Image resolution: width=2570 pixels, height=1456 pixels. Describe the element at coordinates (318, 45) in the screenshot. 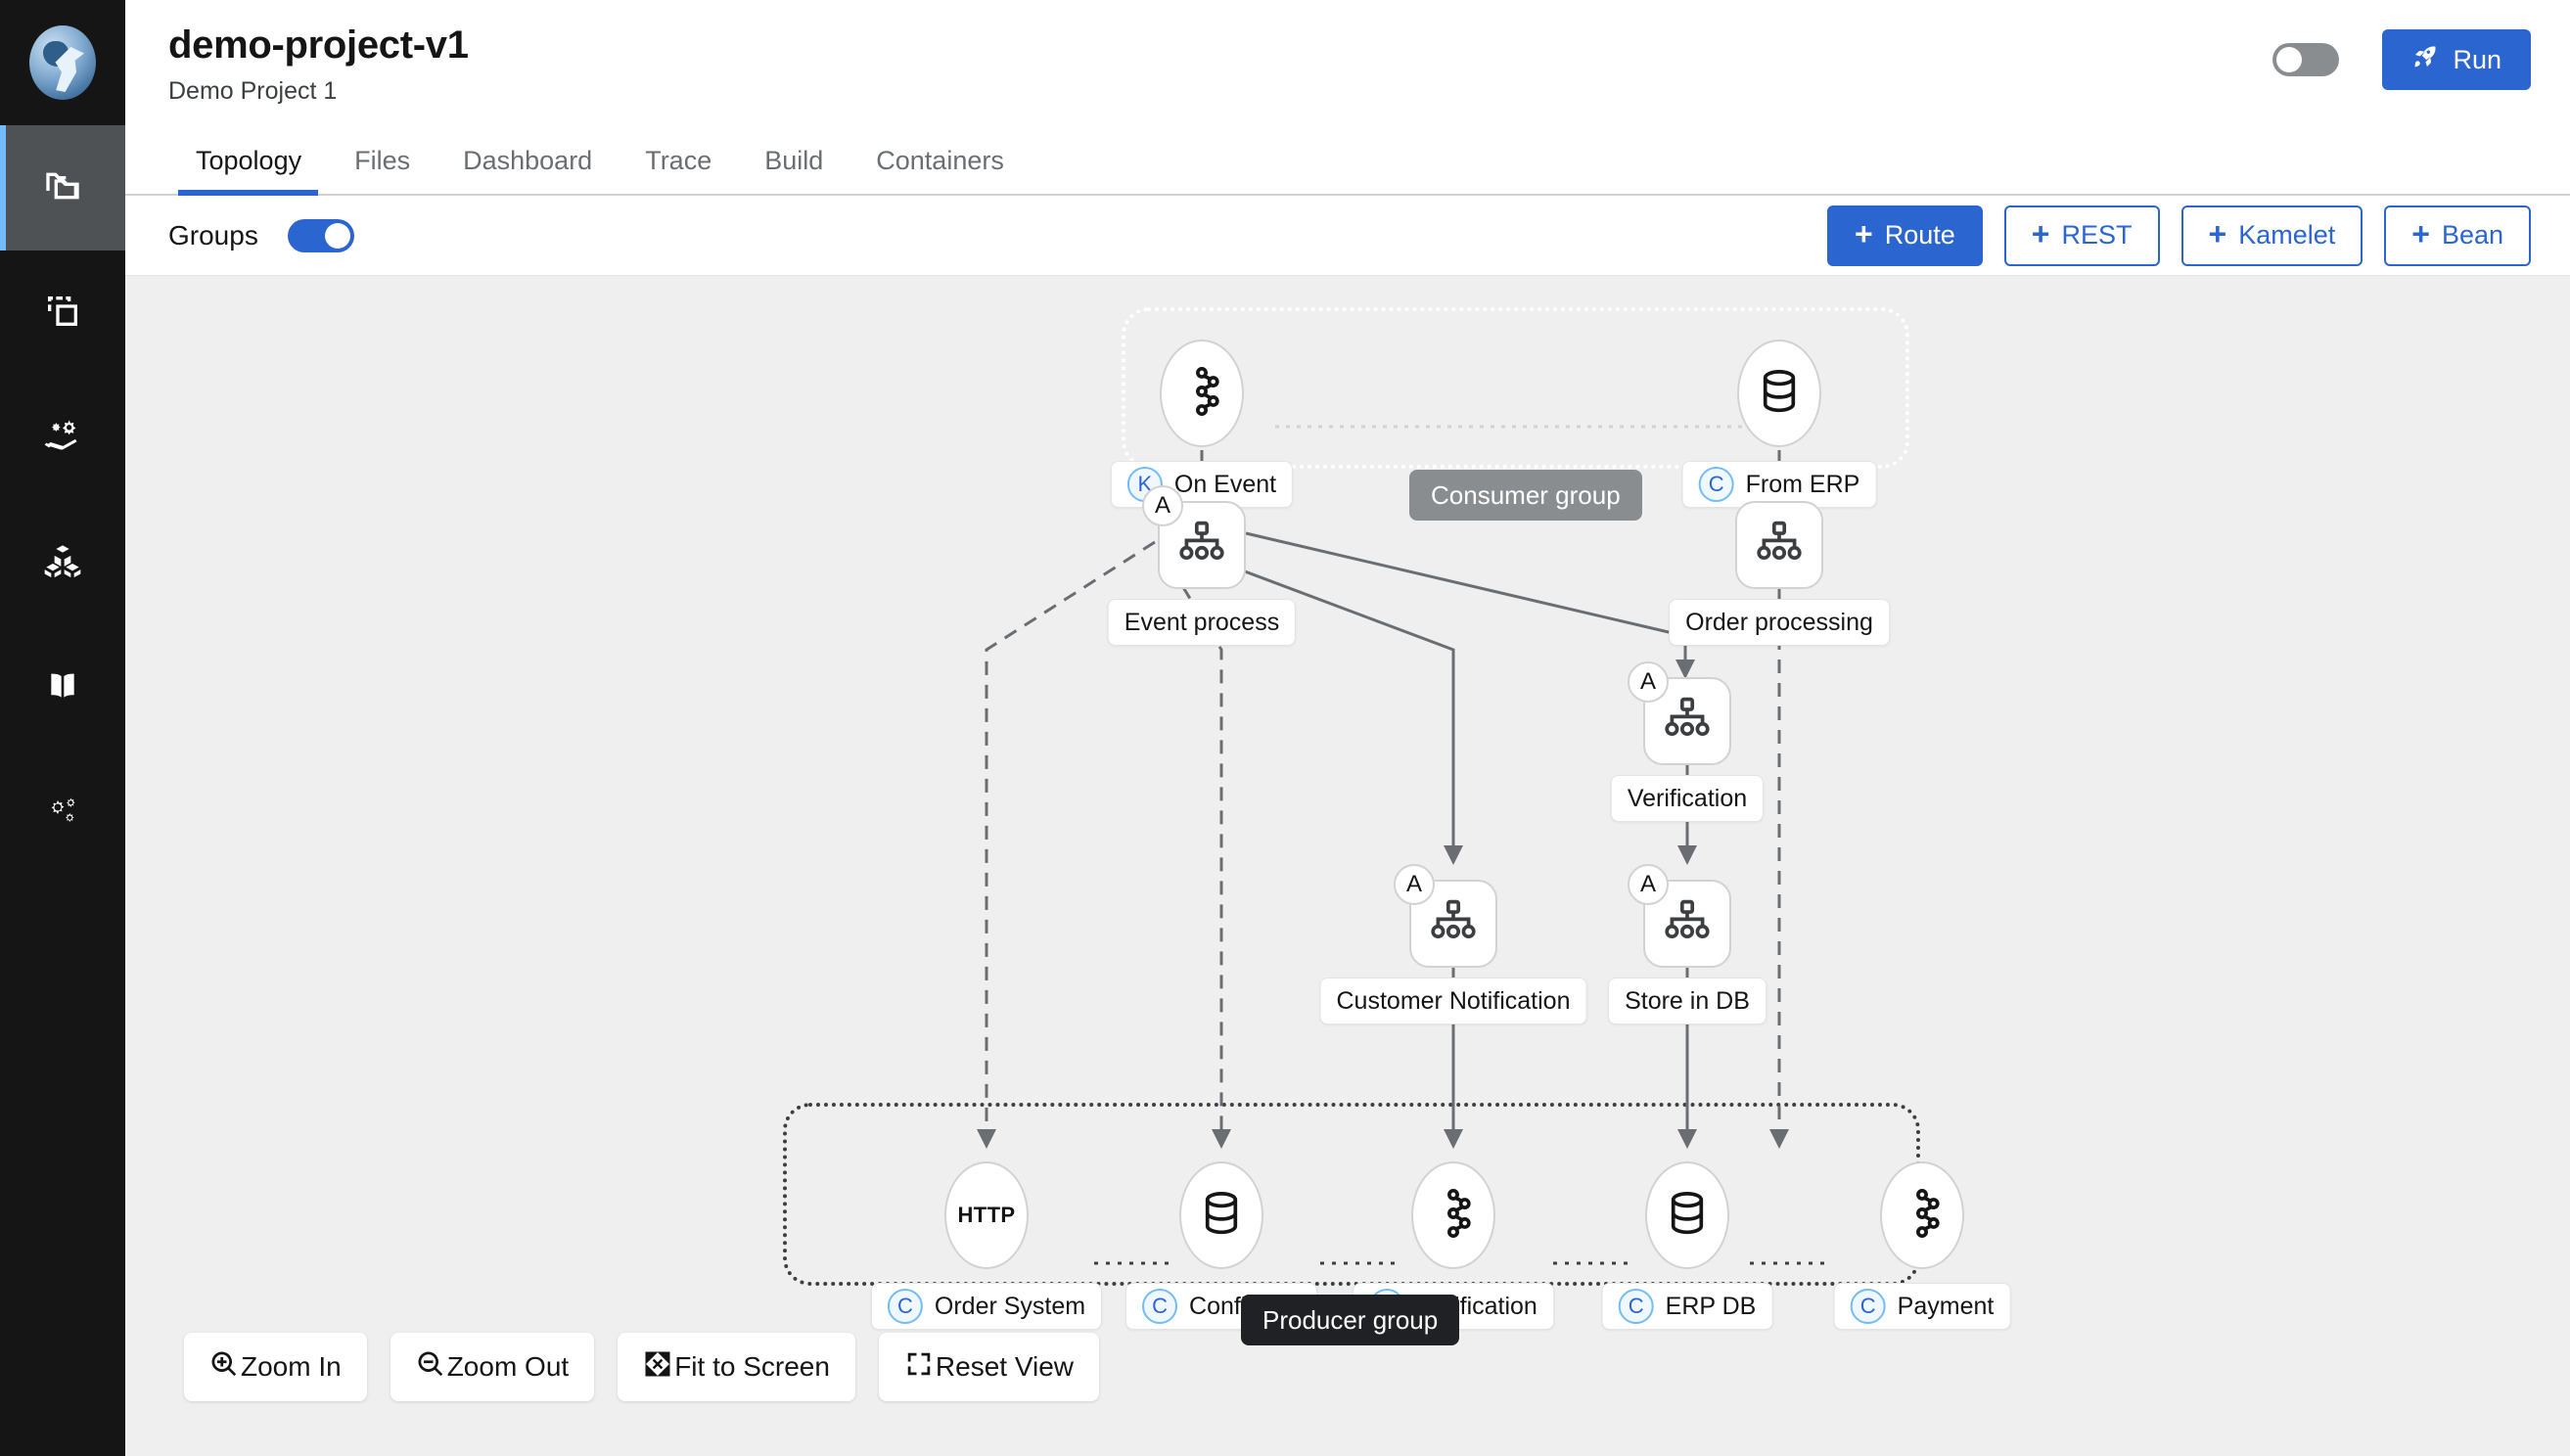

I see `page-title: demo-project-v1` at that location.